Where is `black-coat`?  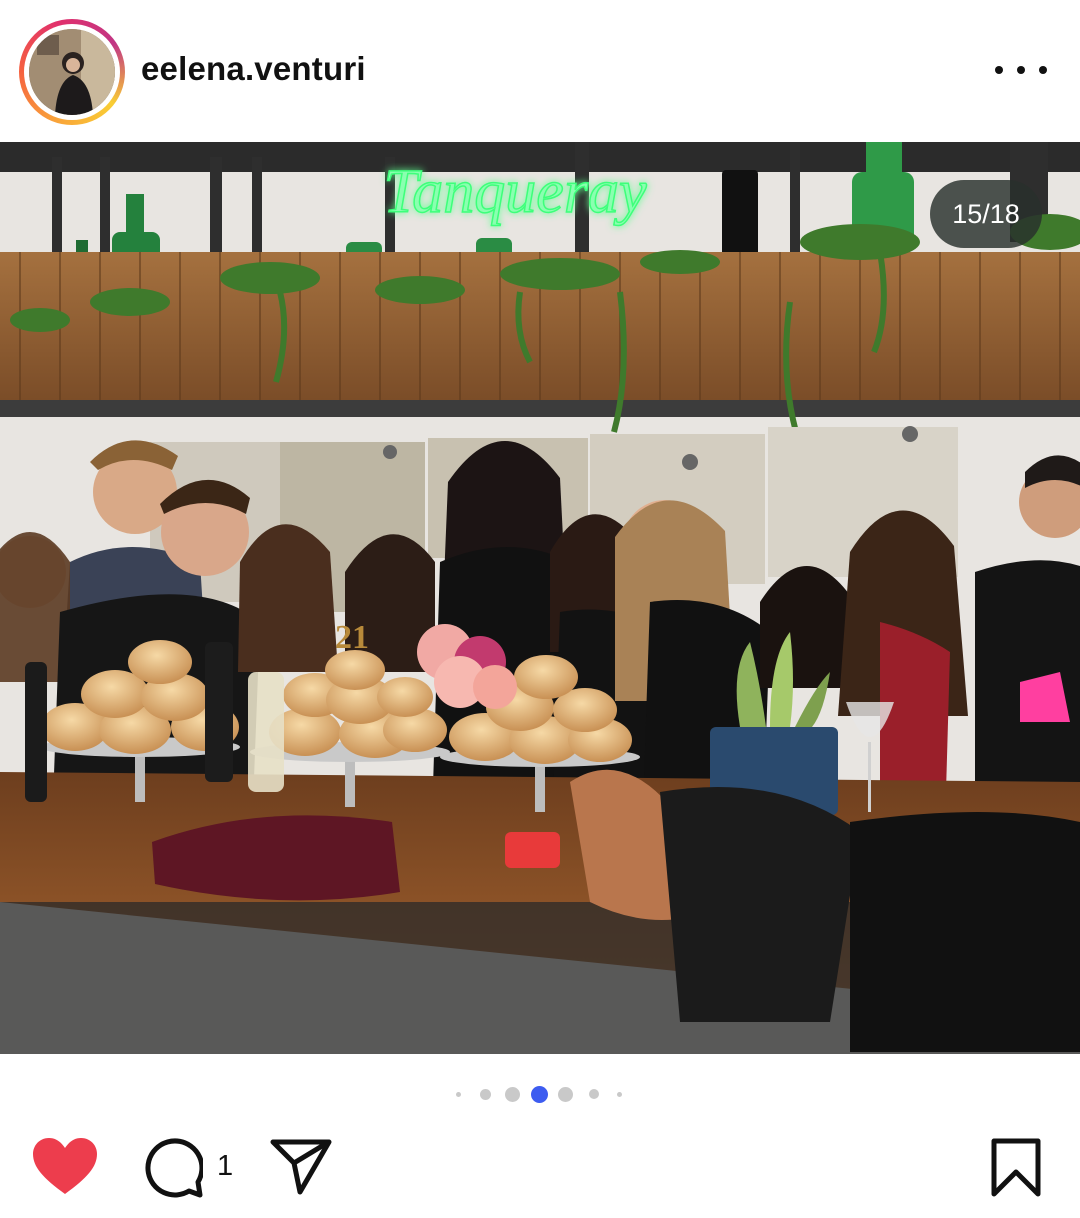 black-coat is located at coordinates (965, 932).